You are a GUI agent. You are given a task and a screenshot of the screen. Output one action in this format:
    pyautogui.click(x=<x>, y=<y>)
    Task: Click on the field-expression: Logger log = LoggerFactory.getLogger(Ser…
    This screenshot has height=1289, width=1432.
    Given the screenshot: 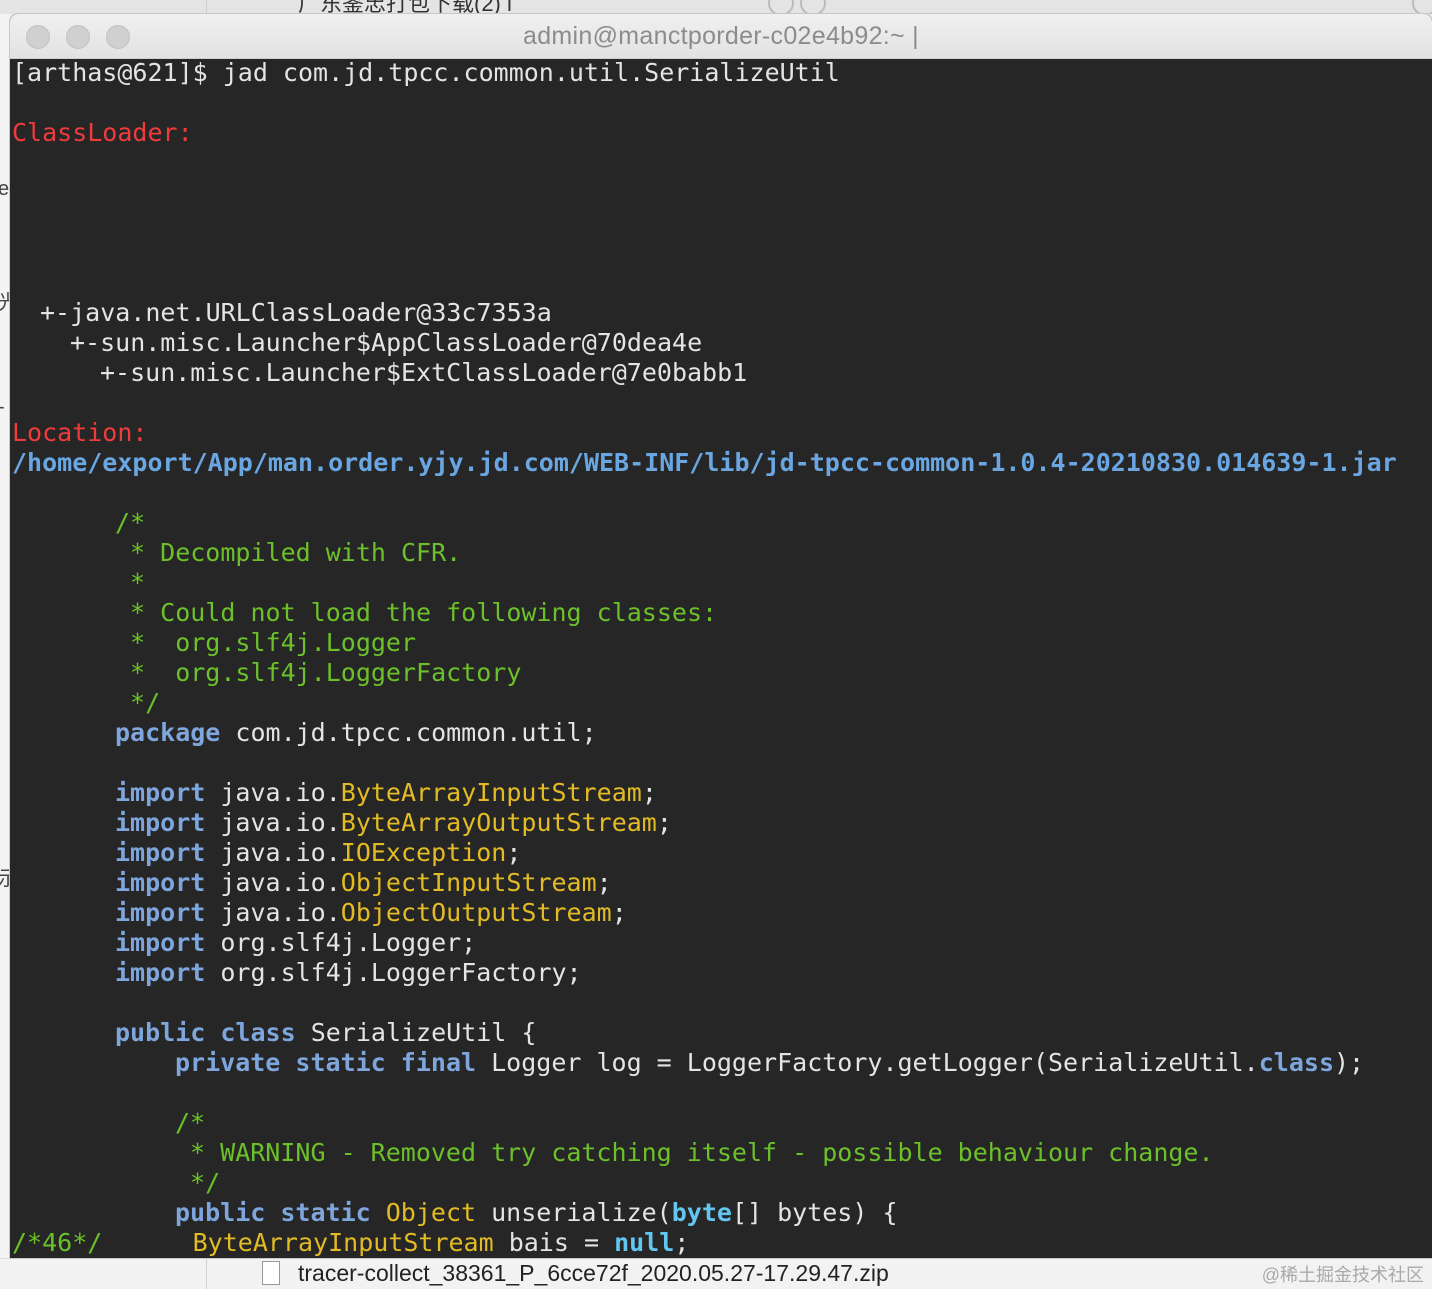 What is the action you would take?
    pyautogui.click(x=867, y=1062)
    